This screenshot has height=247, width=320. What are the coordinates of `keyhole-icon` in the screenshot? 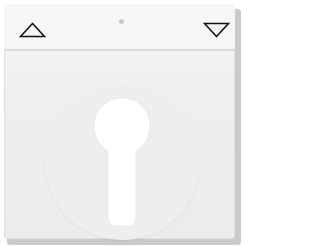 It's located at (122, 162).